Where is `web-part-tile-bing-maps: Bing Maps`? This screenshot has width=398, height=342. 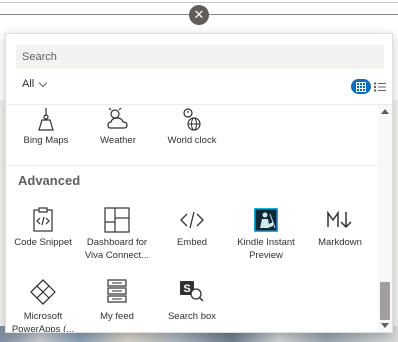
web-part-tile-bing-maps: Bing Maps is located at coordinates (46, 130).